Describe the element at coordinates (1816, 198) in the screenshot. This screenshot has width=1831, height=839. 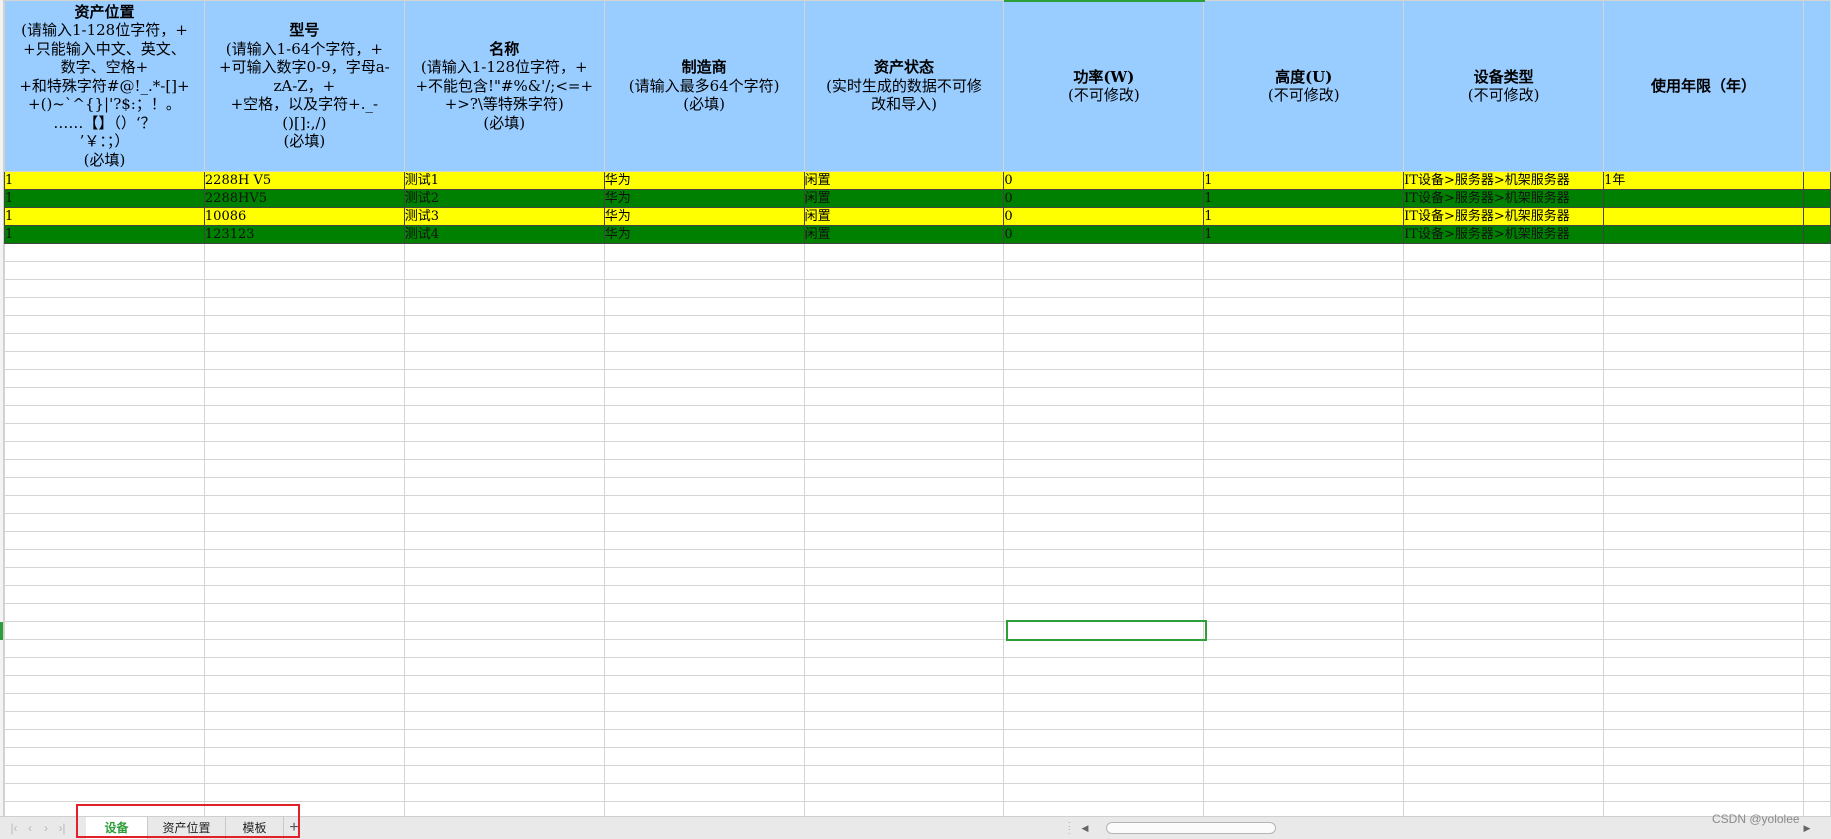
I see `cell-extra` at that location.